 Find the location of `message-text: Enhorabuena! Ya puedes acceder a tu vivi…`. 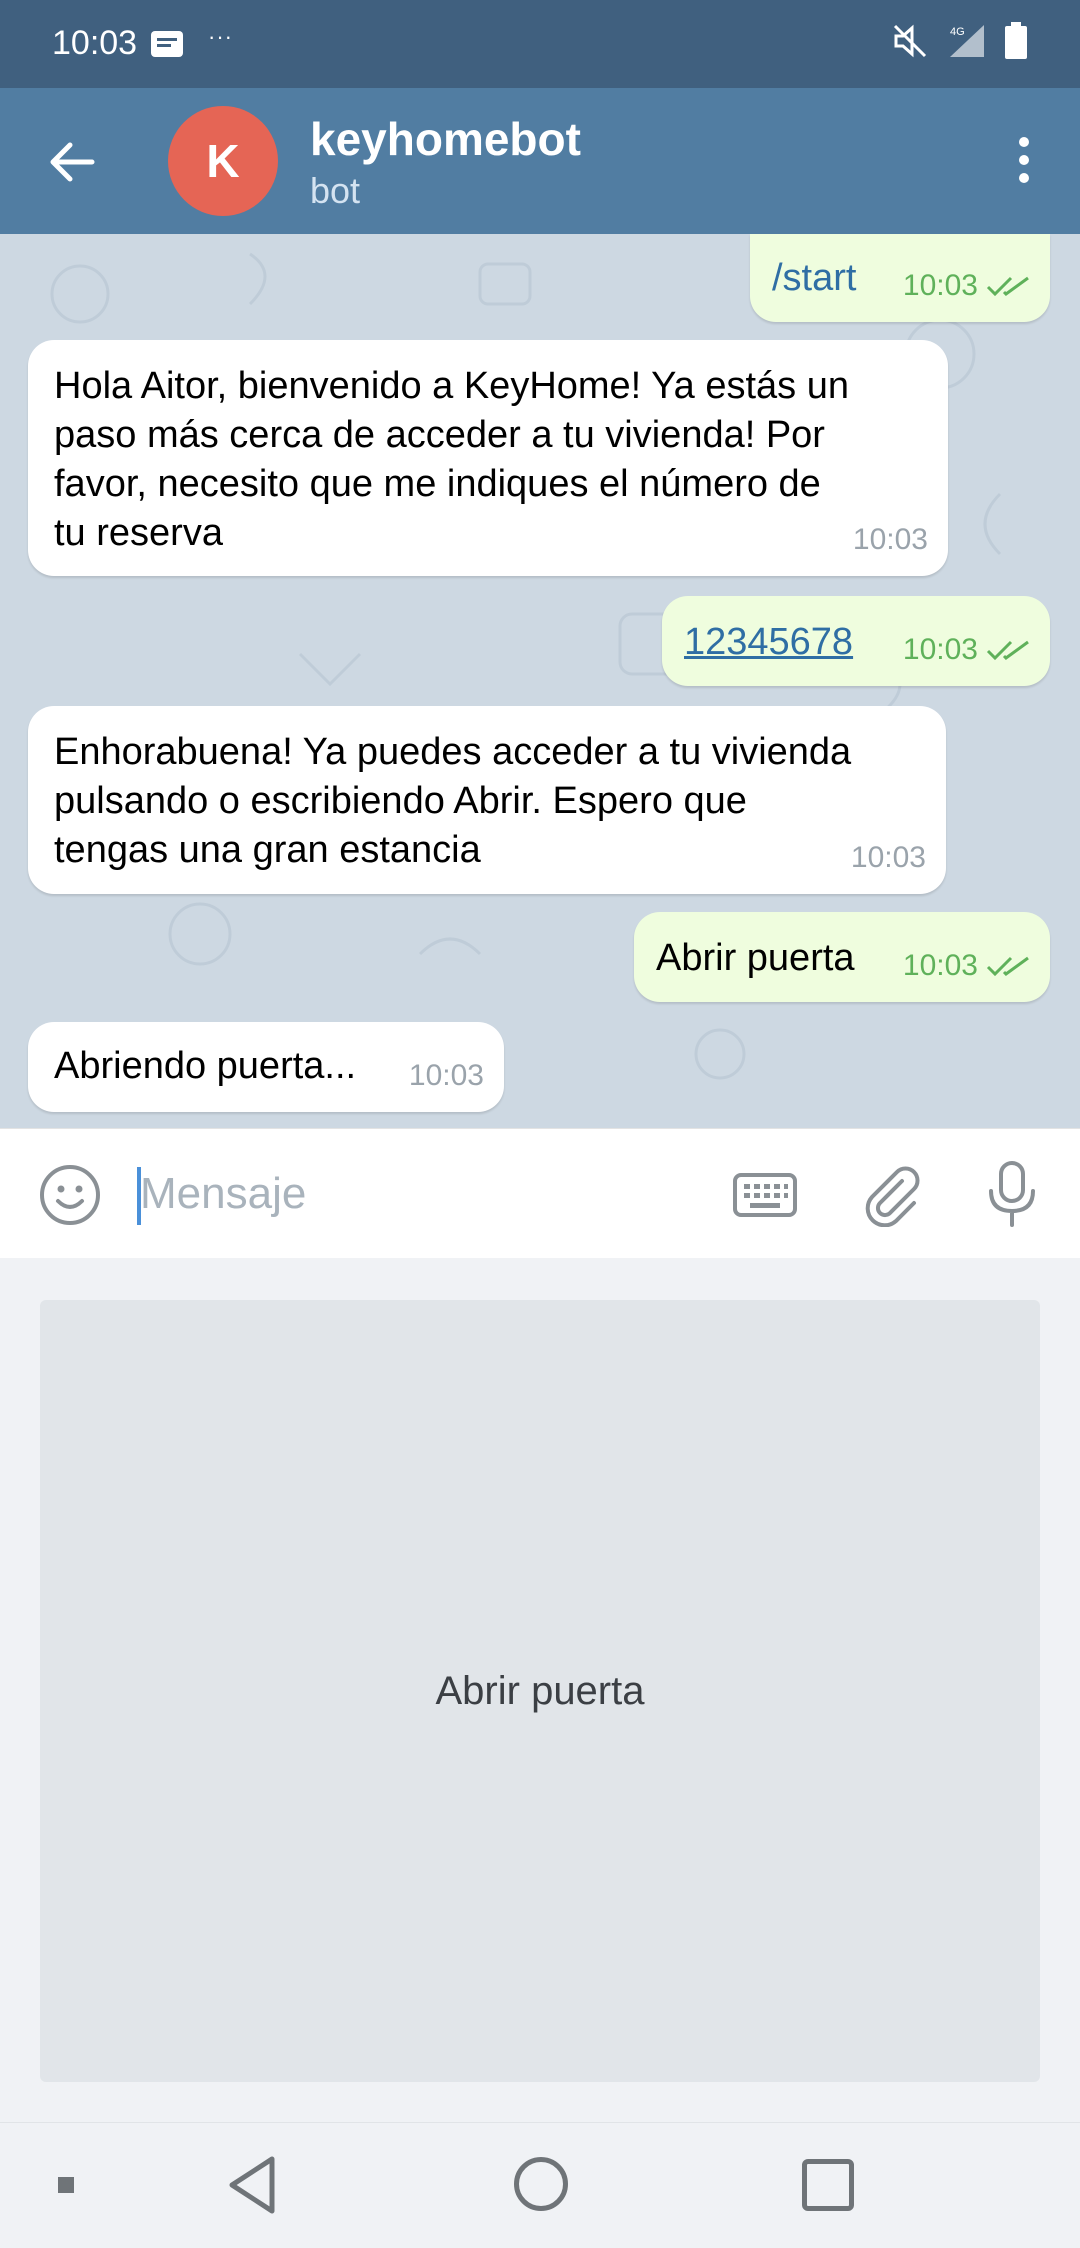

message-text: Enhorabuena! Ya puedes acceder a tu vivi… is located at coordinates (453, 801).